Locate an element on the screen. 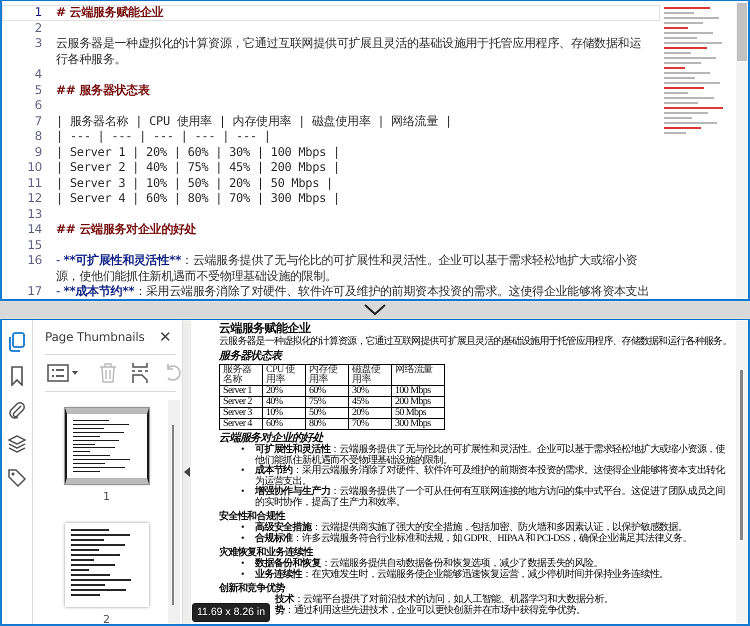  table-cell: 50% is located at coordinates (327, 413).